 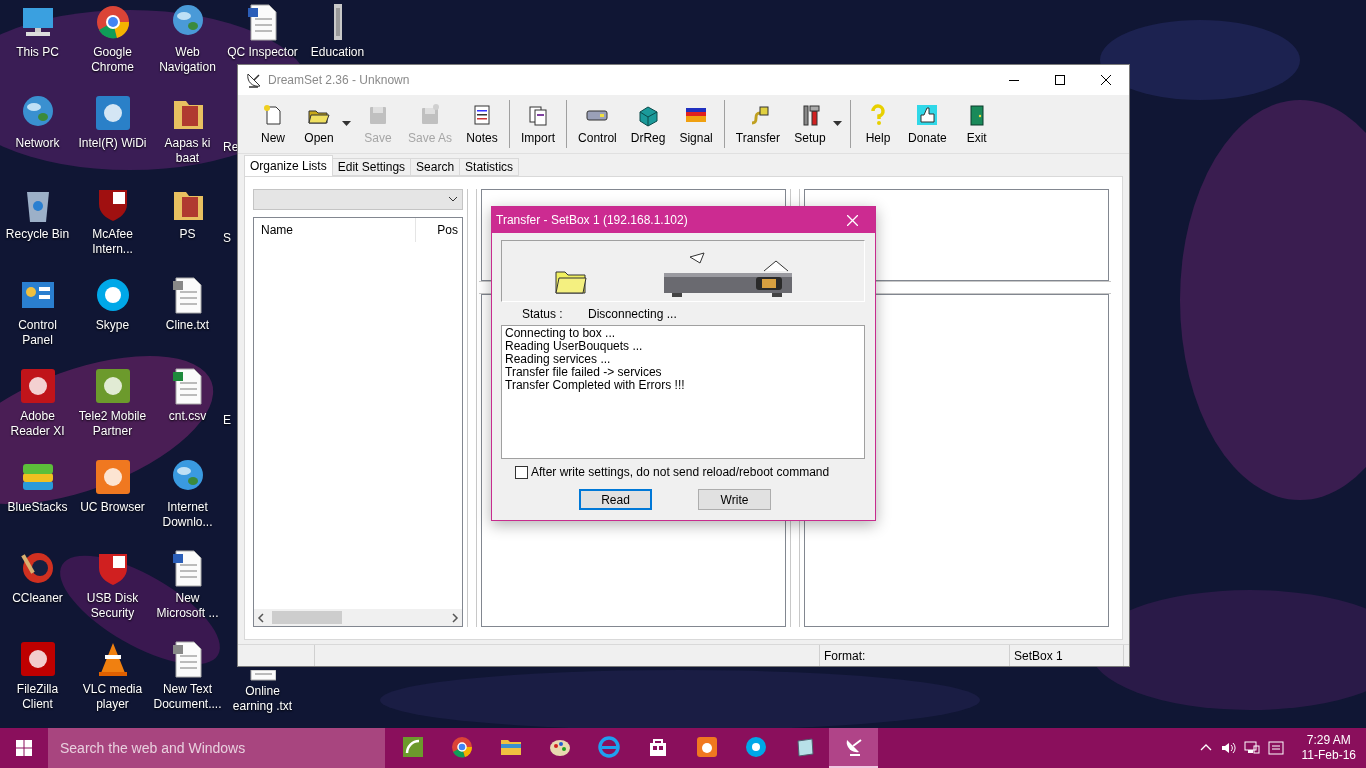 What do you see at coordinates (37, 507) in the screenshot?
I see `icon-label: BlueStacks` at bounding box center [37, 507].